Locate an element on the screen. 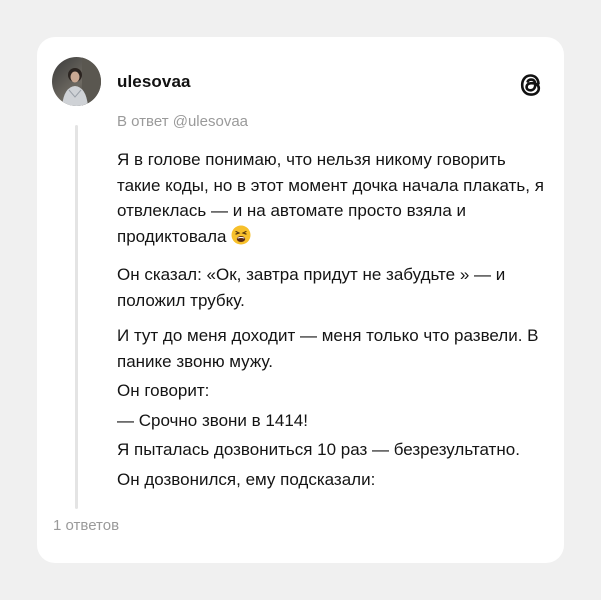  post-paragraph: — Срочно звони в 1414! is located at coordinates (212, 420).